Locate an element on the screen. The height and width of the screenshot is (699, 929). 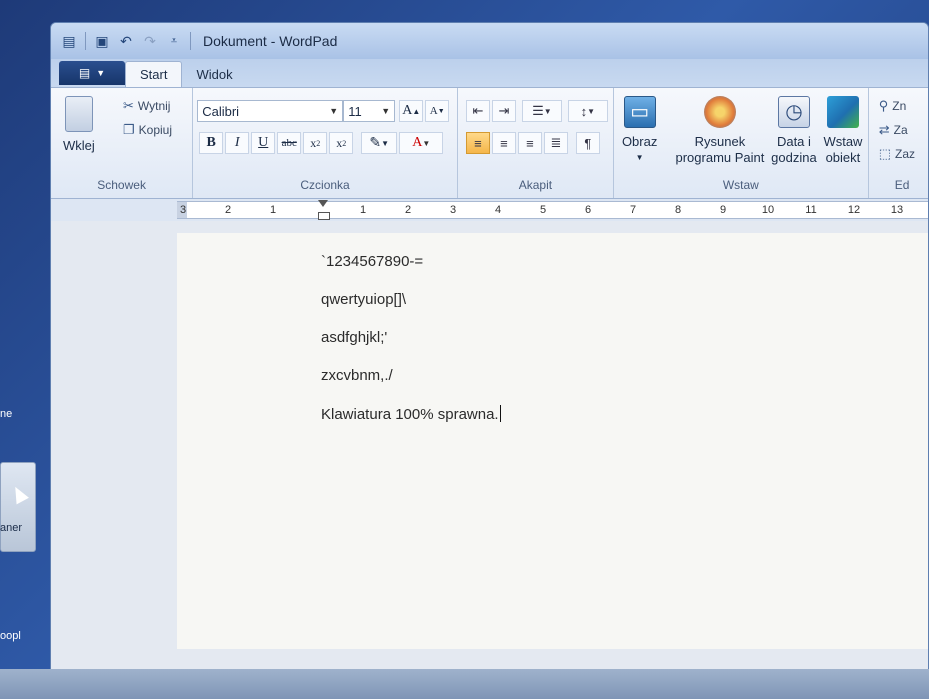
find-button: ⚲ Zn is located at coordinates (893, 106).